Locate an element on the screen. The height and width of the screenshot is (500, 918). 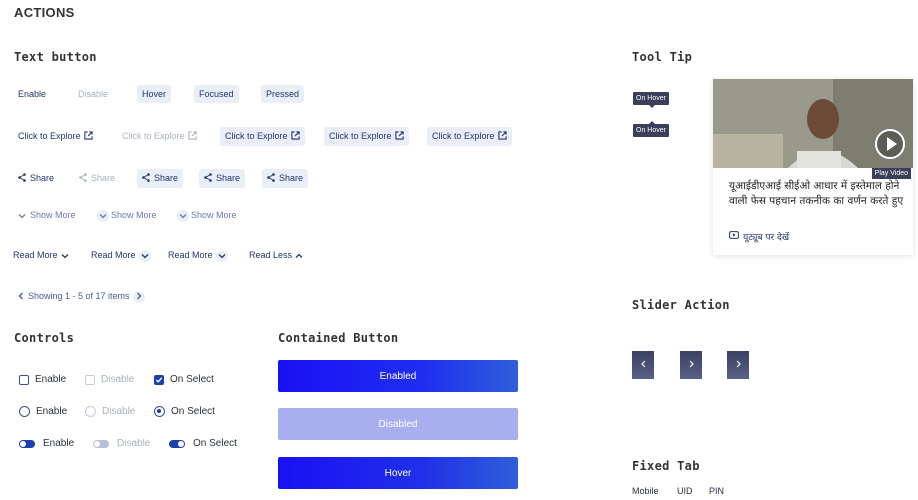
share-button-disable: Share is located at coordinates (97, 178).